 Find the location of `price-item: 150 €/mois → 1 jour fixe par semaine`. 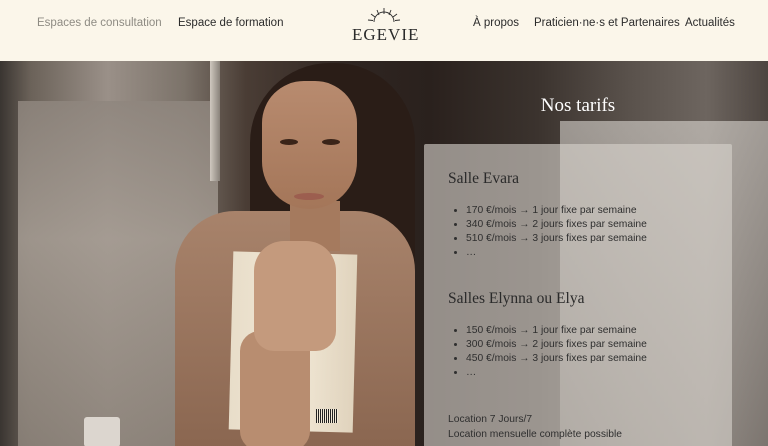

price-item: 150 €/mois → 1 jour fixe par semaine is located at coordinates (556, 331).